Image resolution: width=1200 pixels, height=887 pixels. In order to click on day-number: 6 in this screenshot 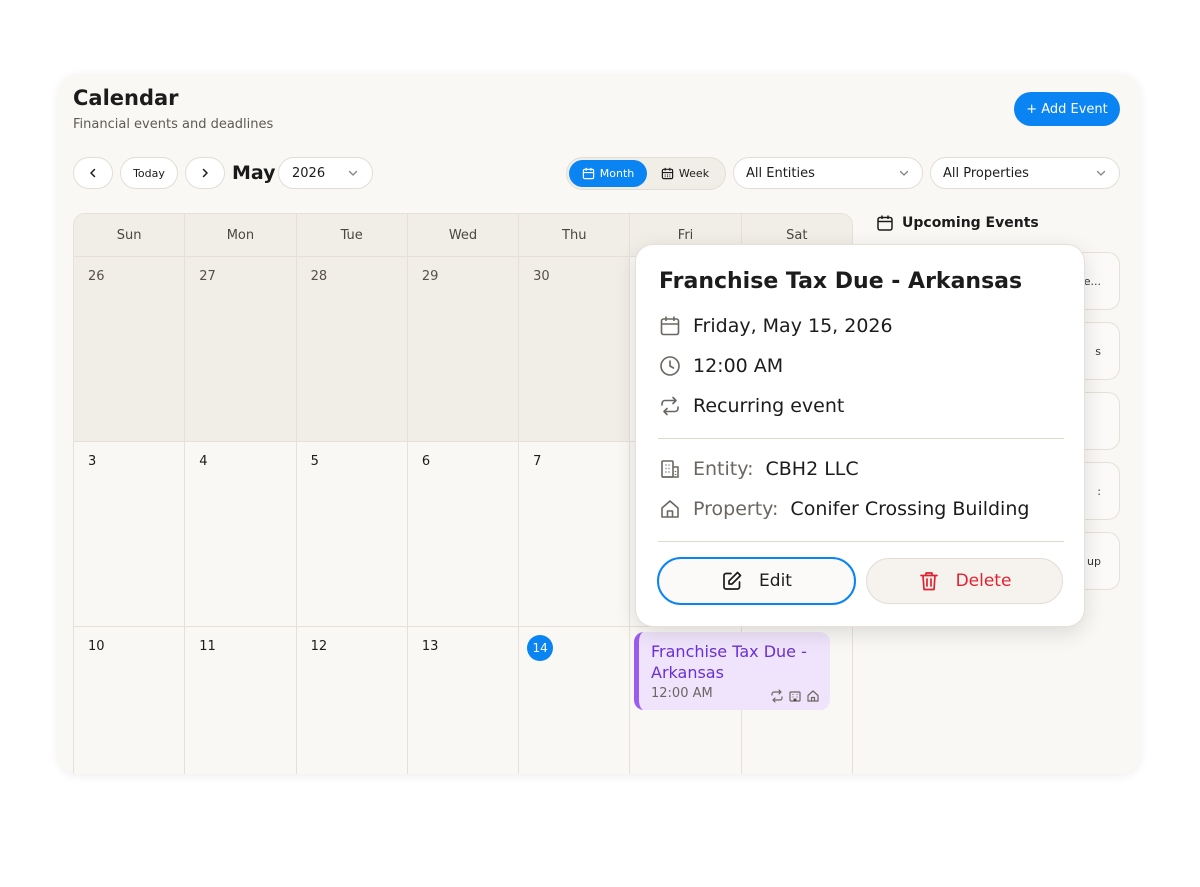, I will do `click(426, 461)`.